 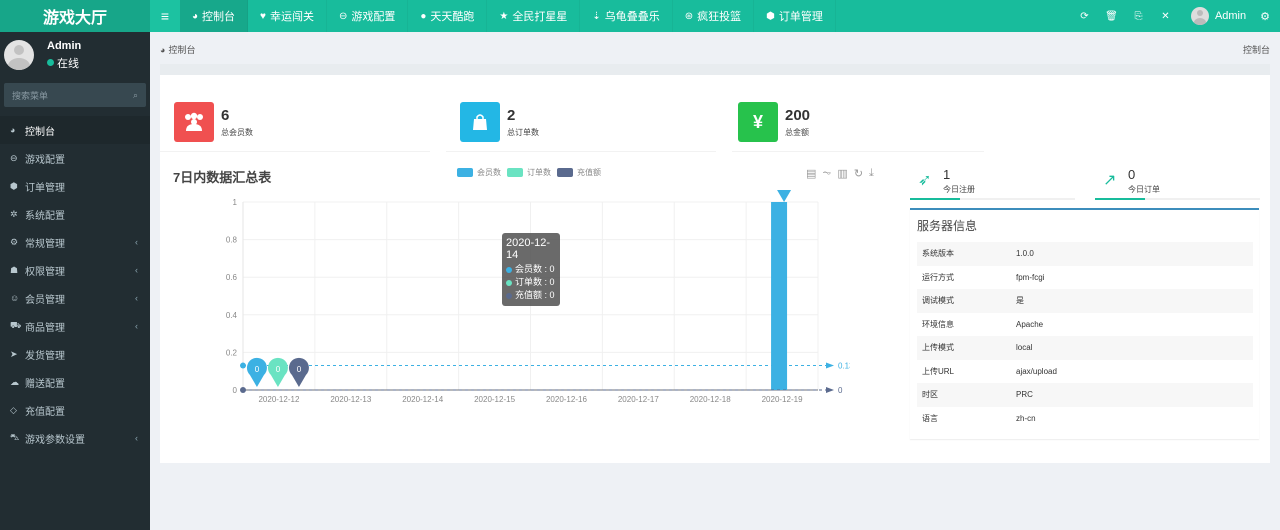 I want to click on bar-switch-icon: ▥, so click(x=842, y=173).